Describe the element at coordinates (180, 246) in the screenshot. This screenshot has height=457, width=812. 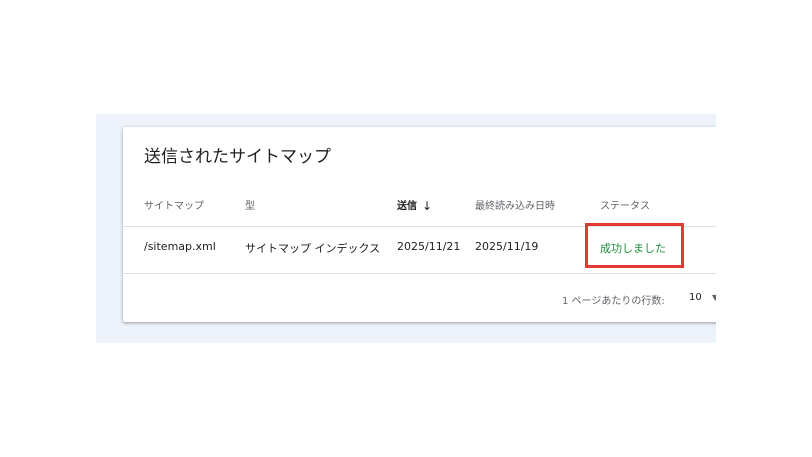
I see `cell-sitemap: /sitemap.xml` at that location.